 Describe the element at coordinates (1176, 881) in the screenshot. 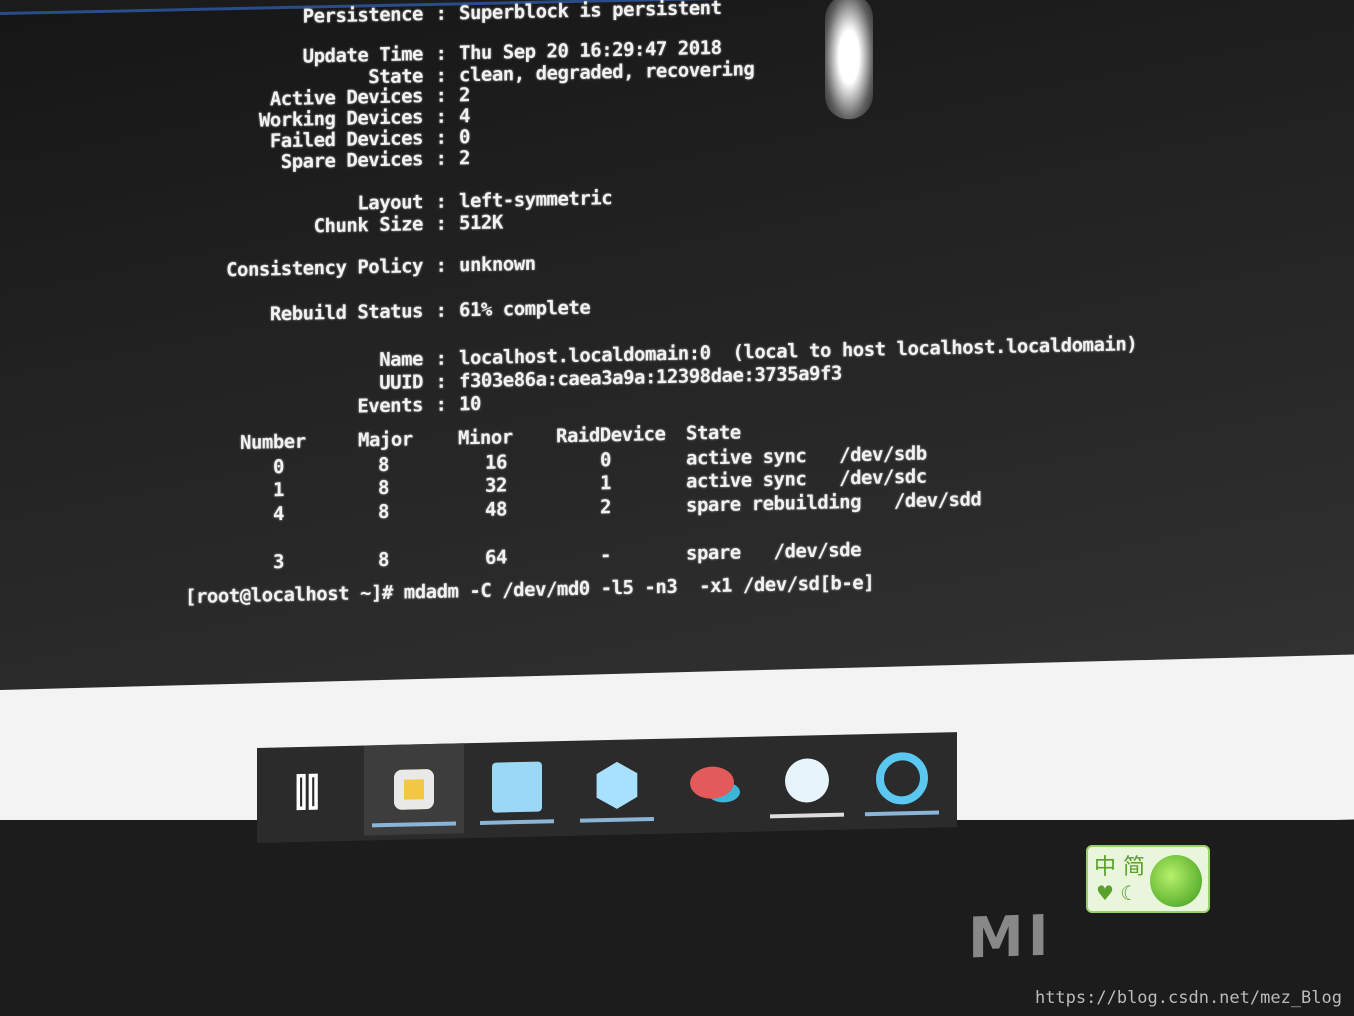

I see `flask-icon` at that location.